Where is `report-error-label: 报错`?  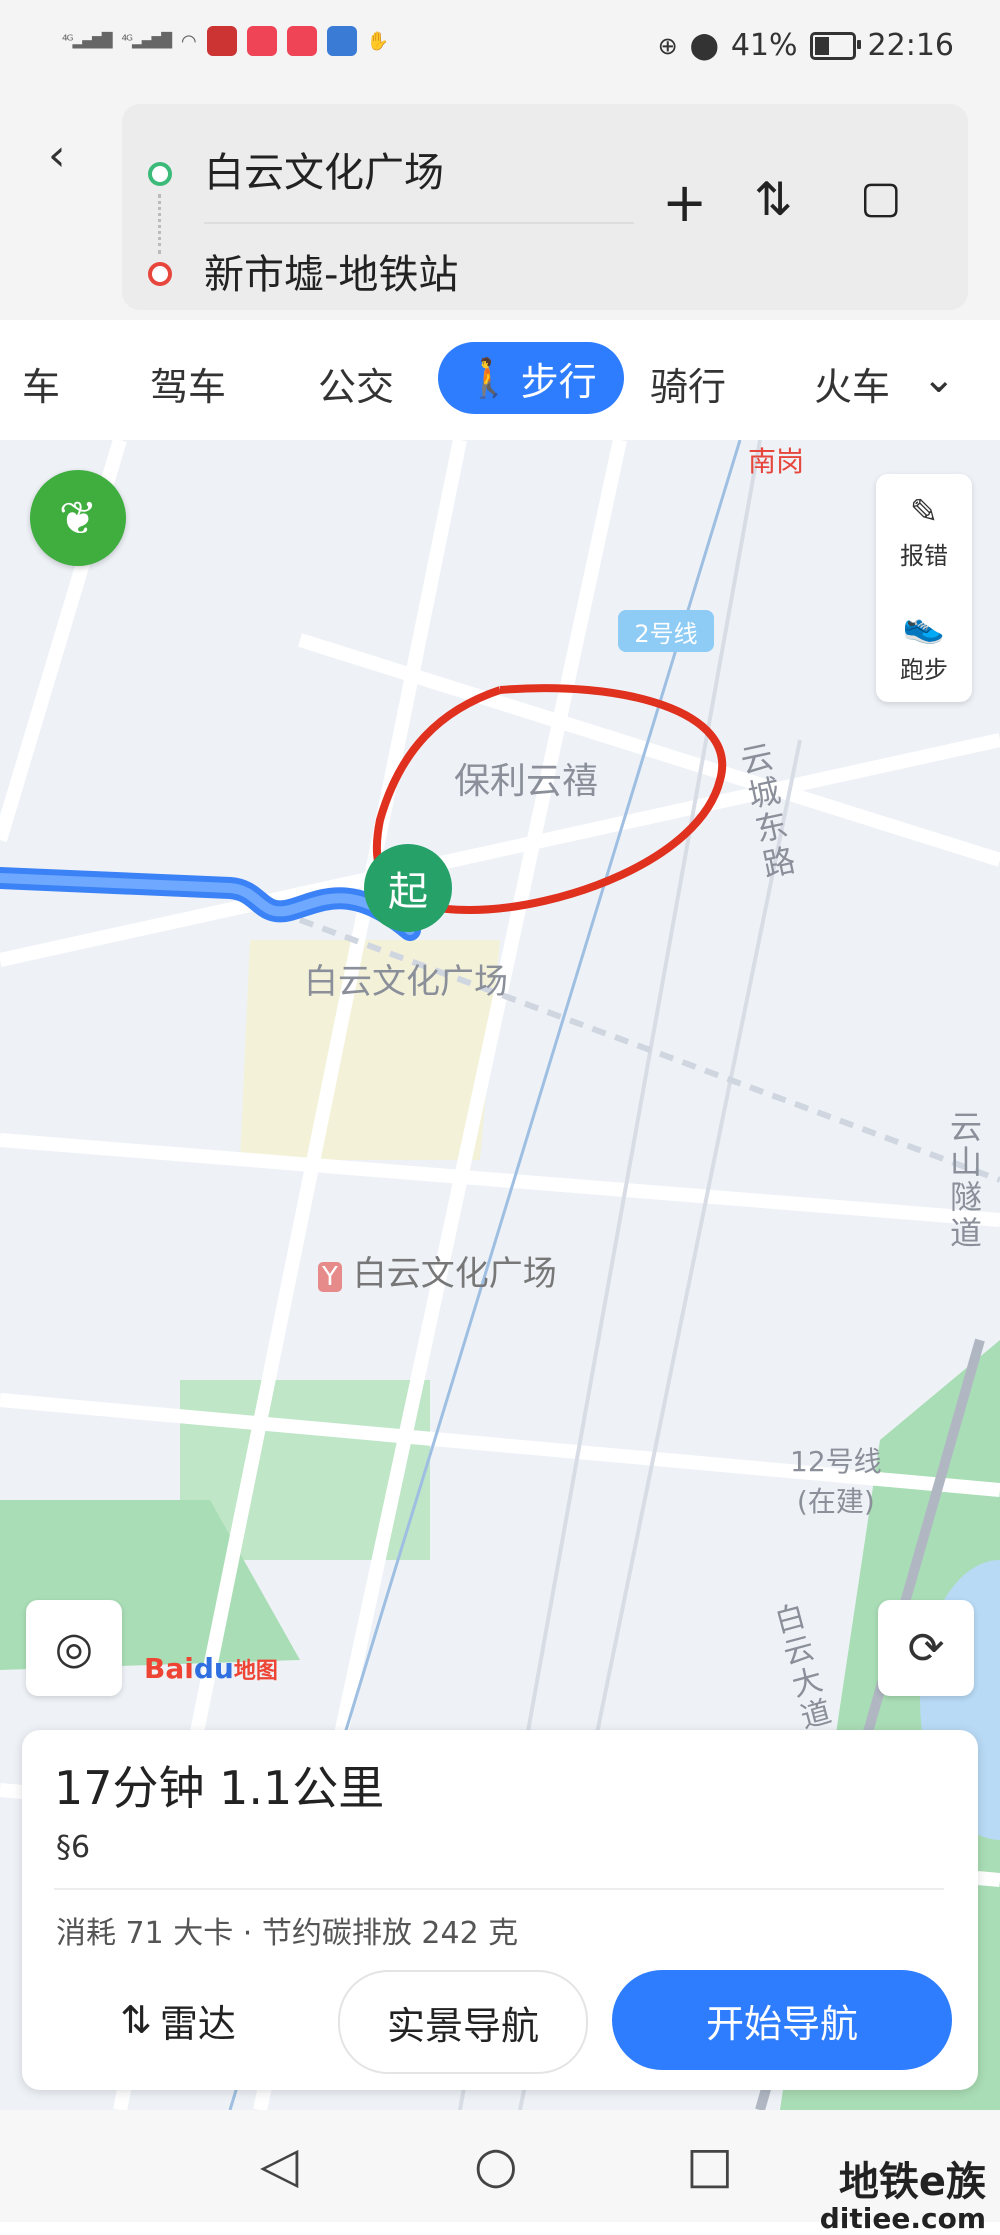 report-error-label: 报错 is located at coordinates (924, 556).